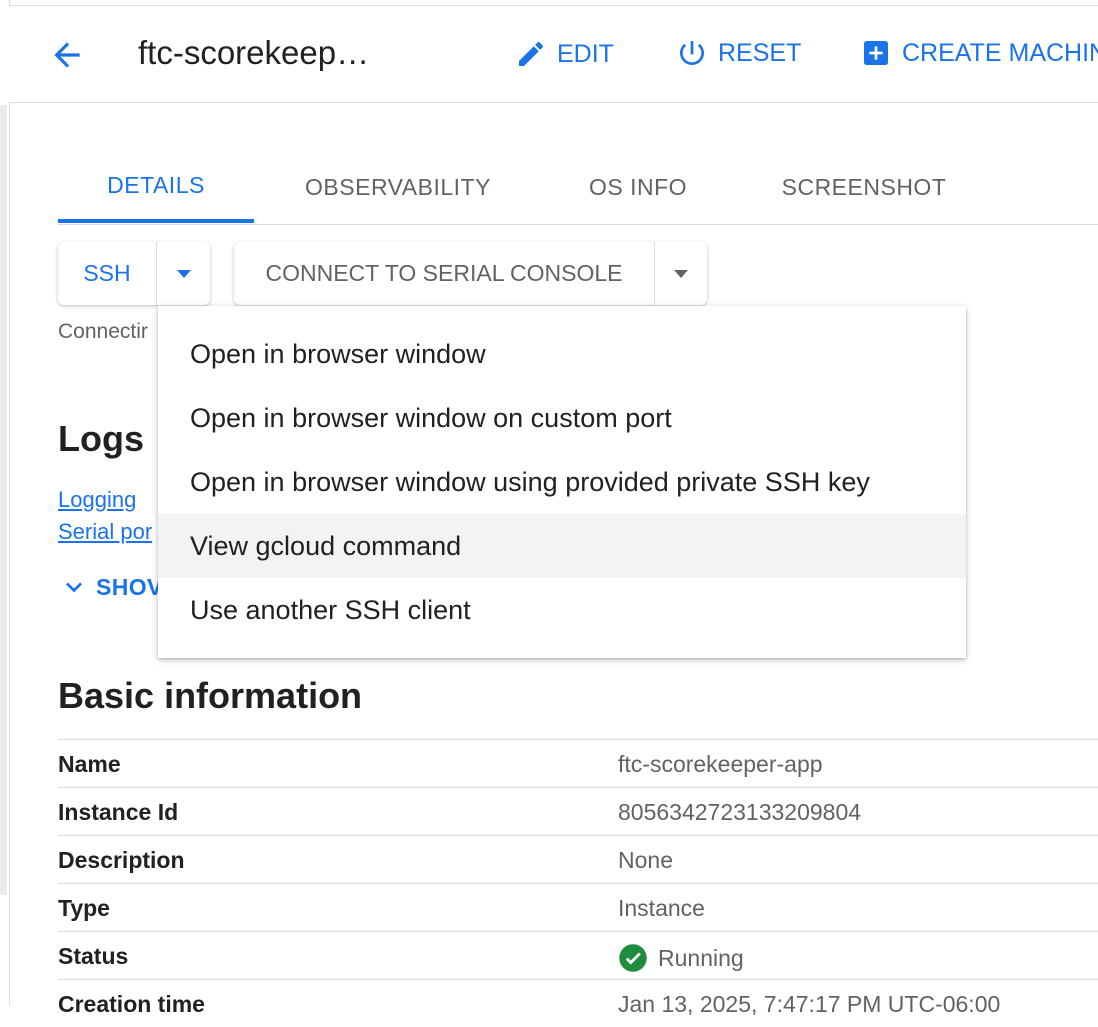 The image size is (1098, 1027). What do you see at coordinates (578, 955) in the screenshot?
I see `table-row: Status Running` at bounding box center [578, 955].